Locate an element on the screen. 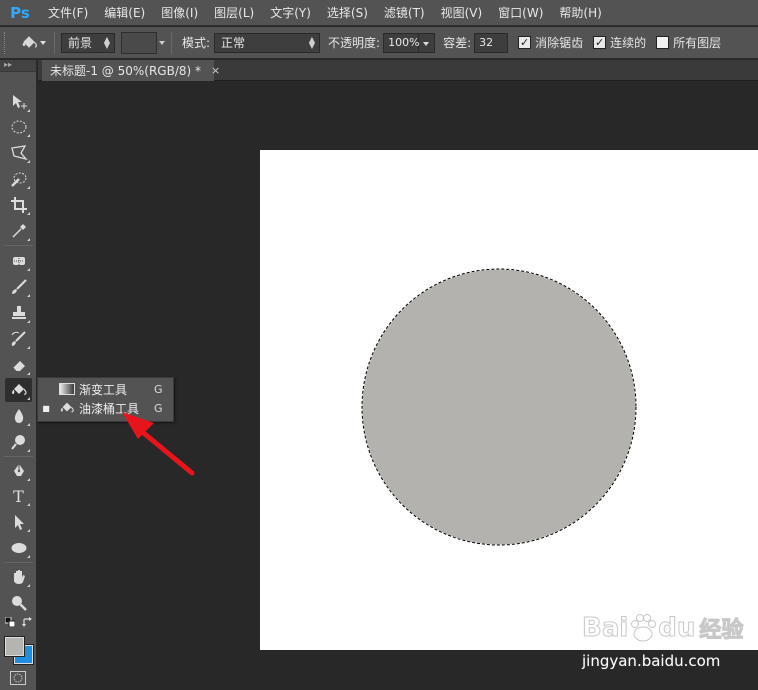 This screenshot has height=690, width=758. pattern-picker is located at coordinates (143, 42).